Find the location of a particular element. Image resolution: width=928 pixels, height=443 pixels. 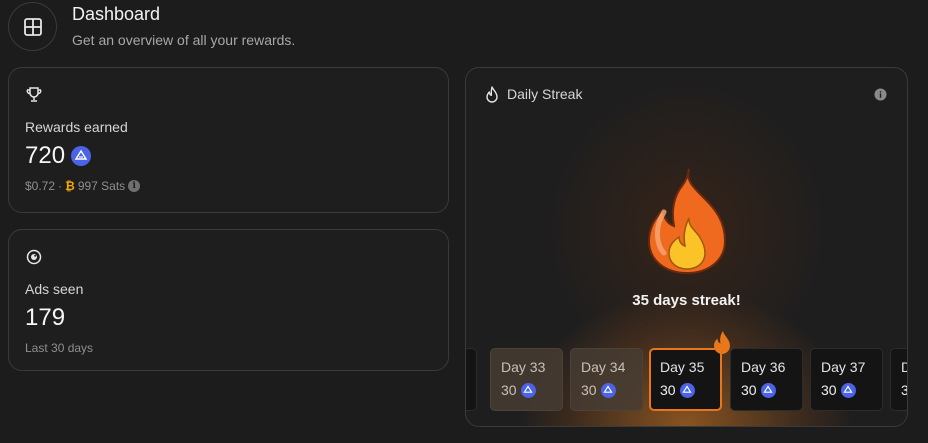

rewards-earned-value: 720 is located at coordinates (45, 155).